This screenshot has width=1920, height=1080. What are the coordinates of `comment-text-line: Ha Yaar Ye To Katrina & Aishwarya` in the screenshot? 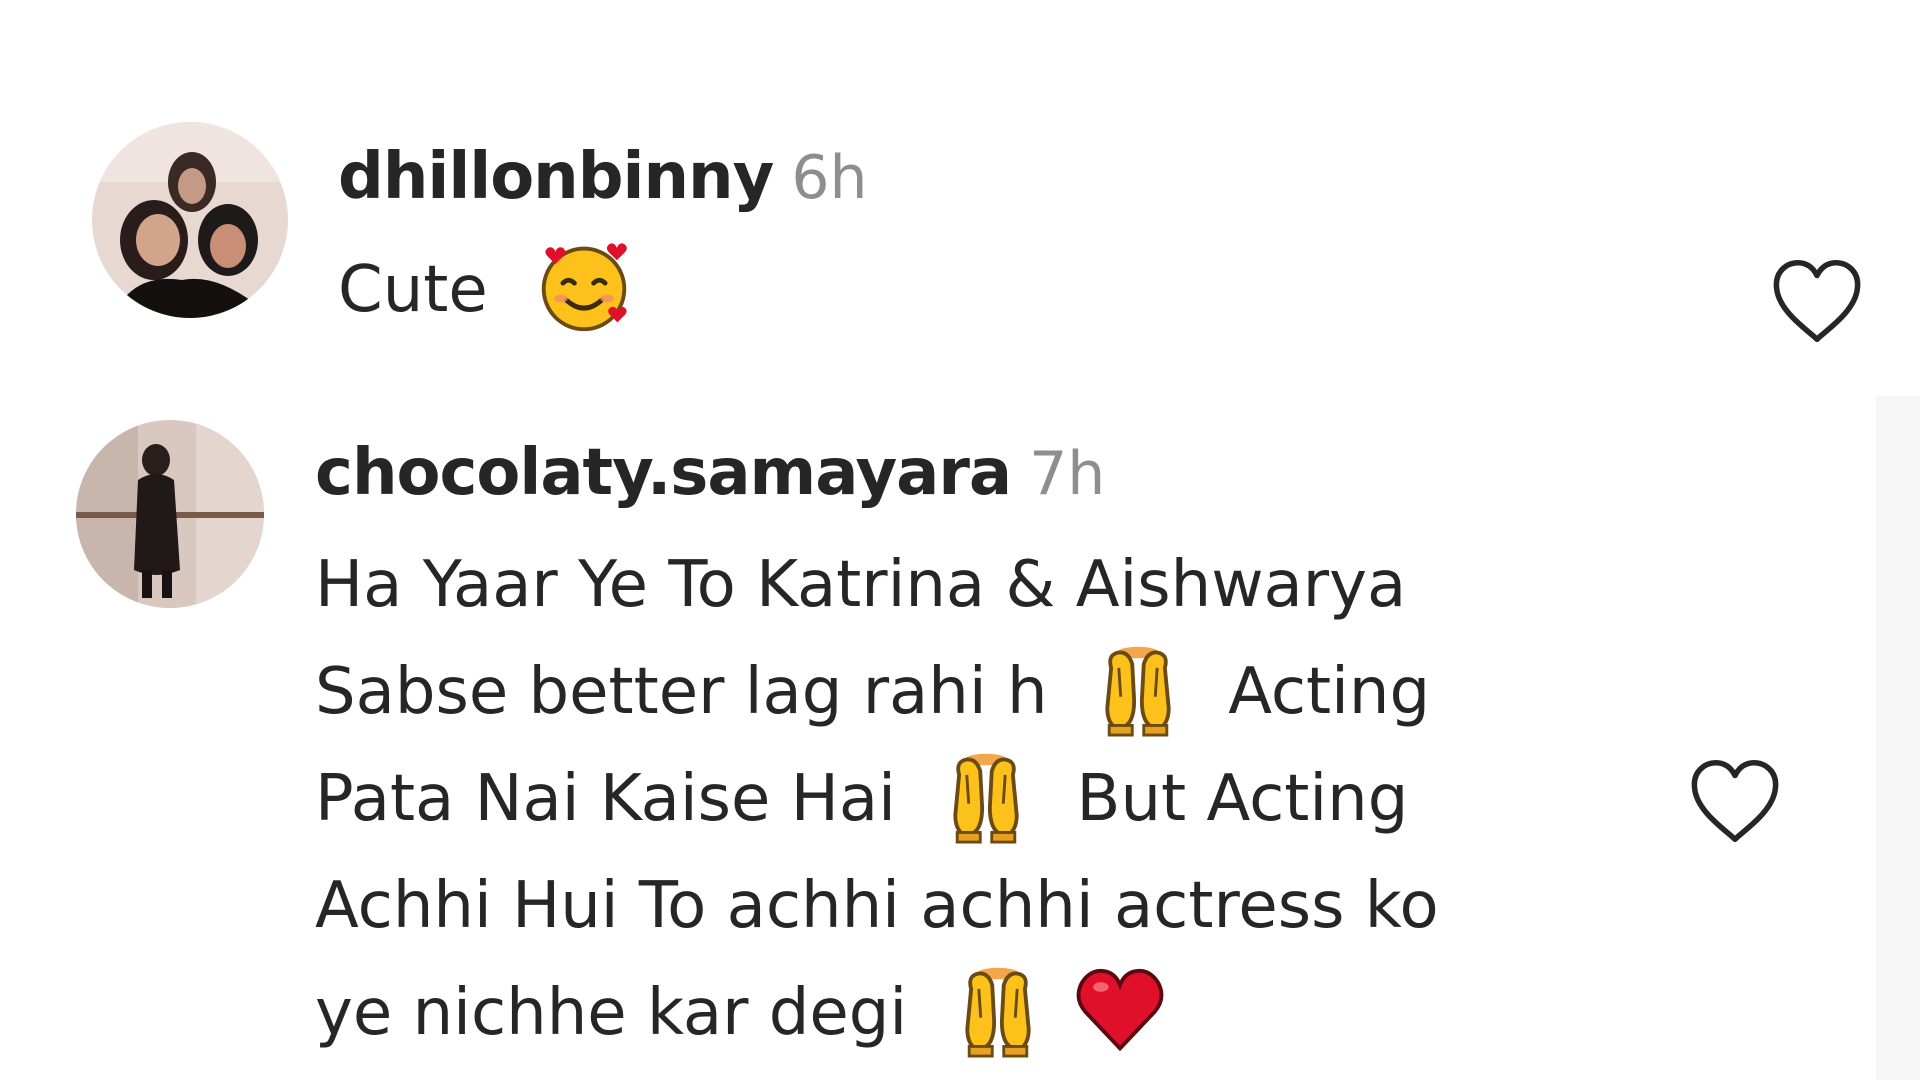 It's located at (861, 585).